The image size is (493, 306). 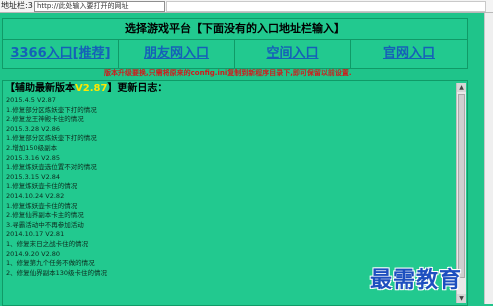 I want to click on address-input-extension, so click(x=326, y=6).